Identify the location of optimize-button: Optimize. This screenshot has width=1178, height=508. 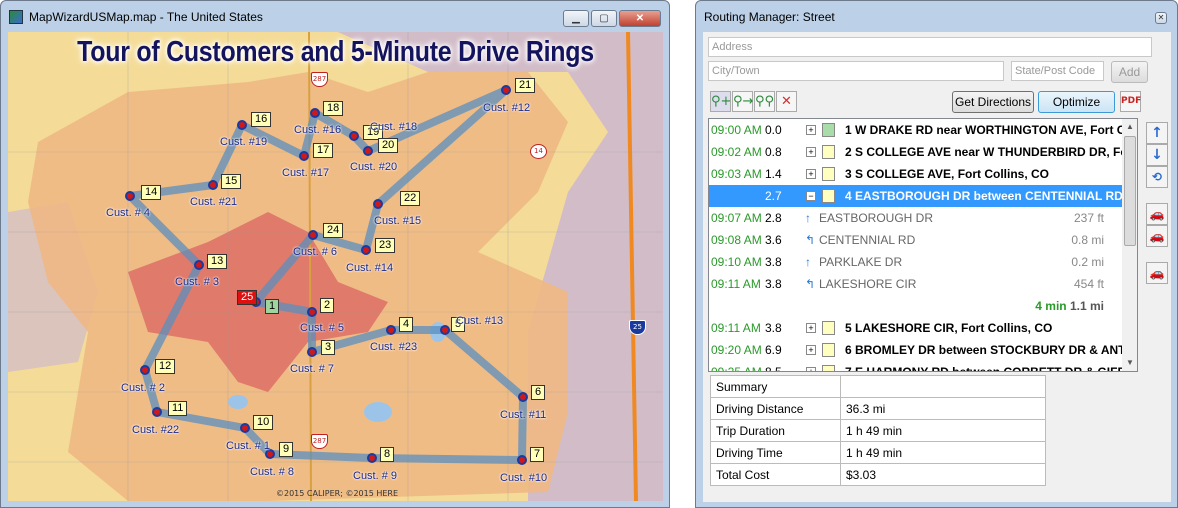
(1076, 102).